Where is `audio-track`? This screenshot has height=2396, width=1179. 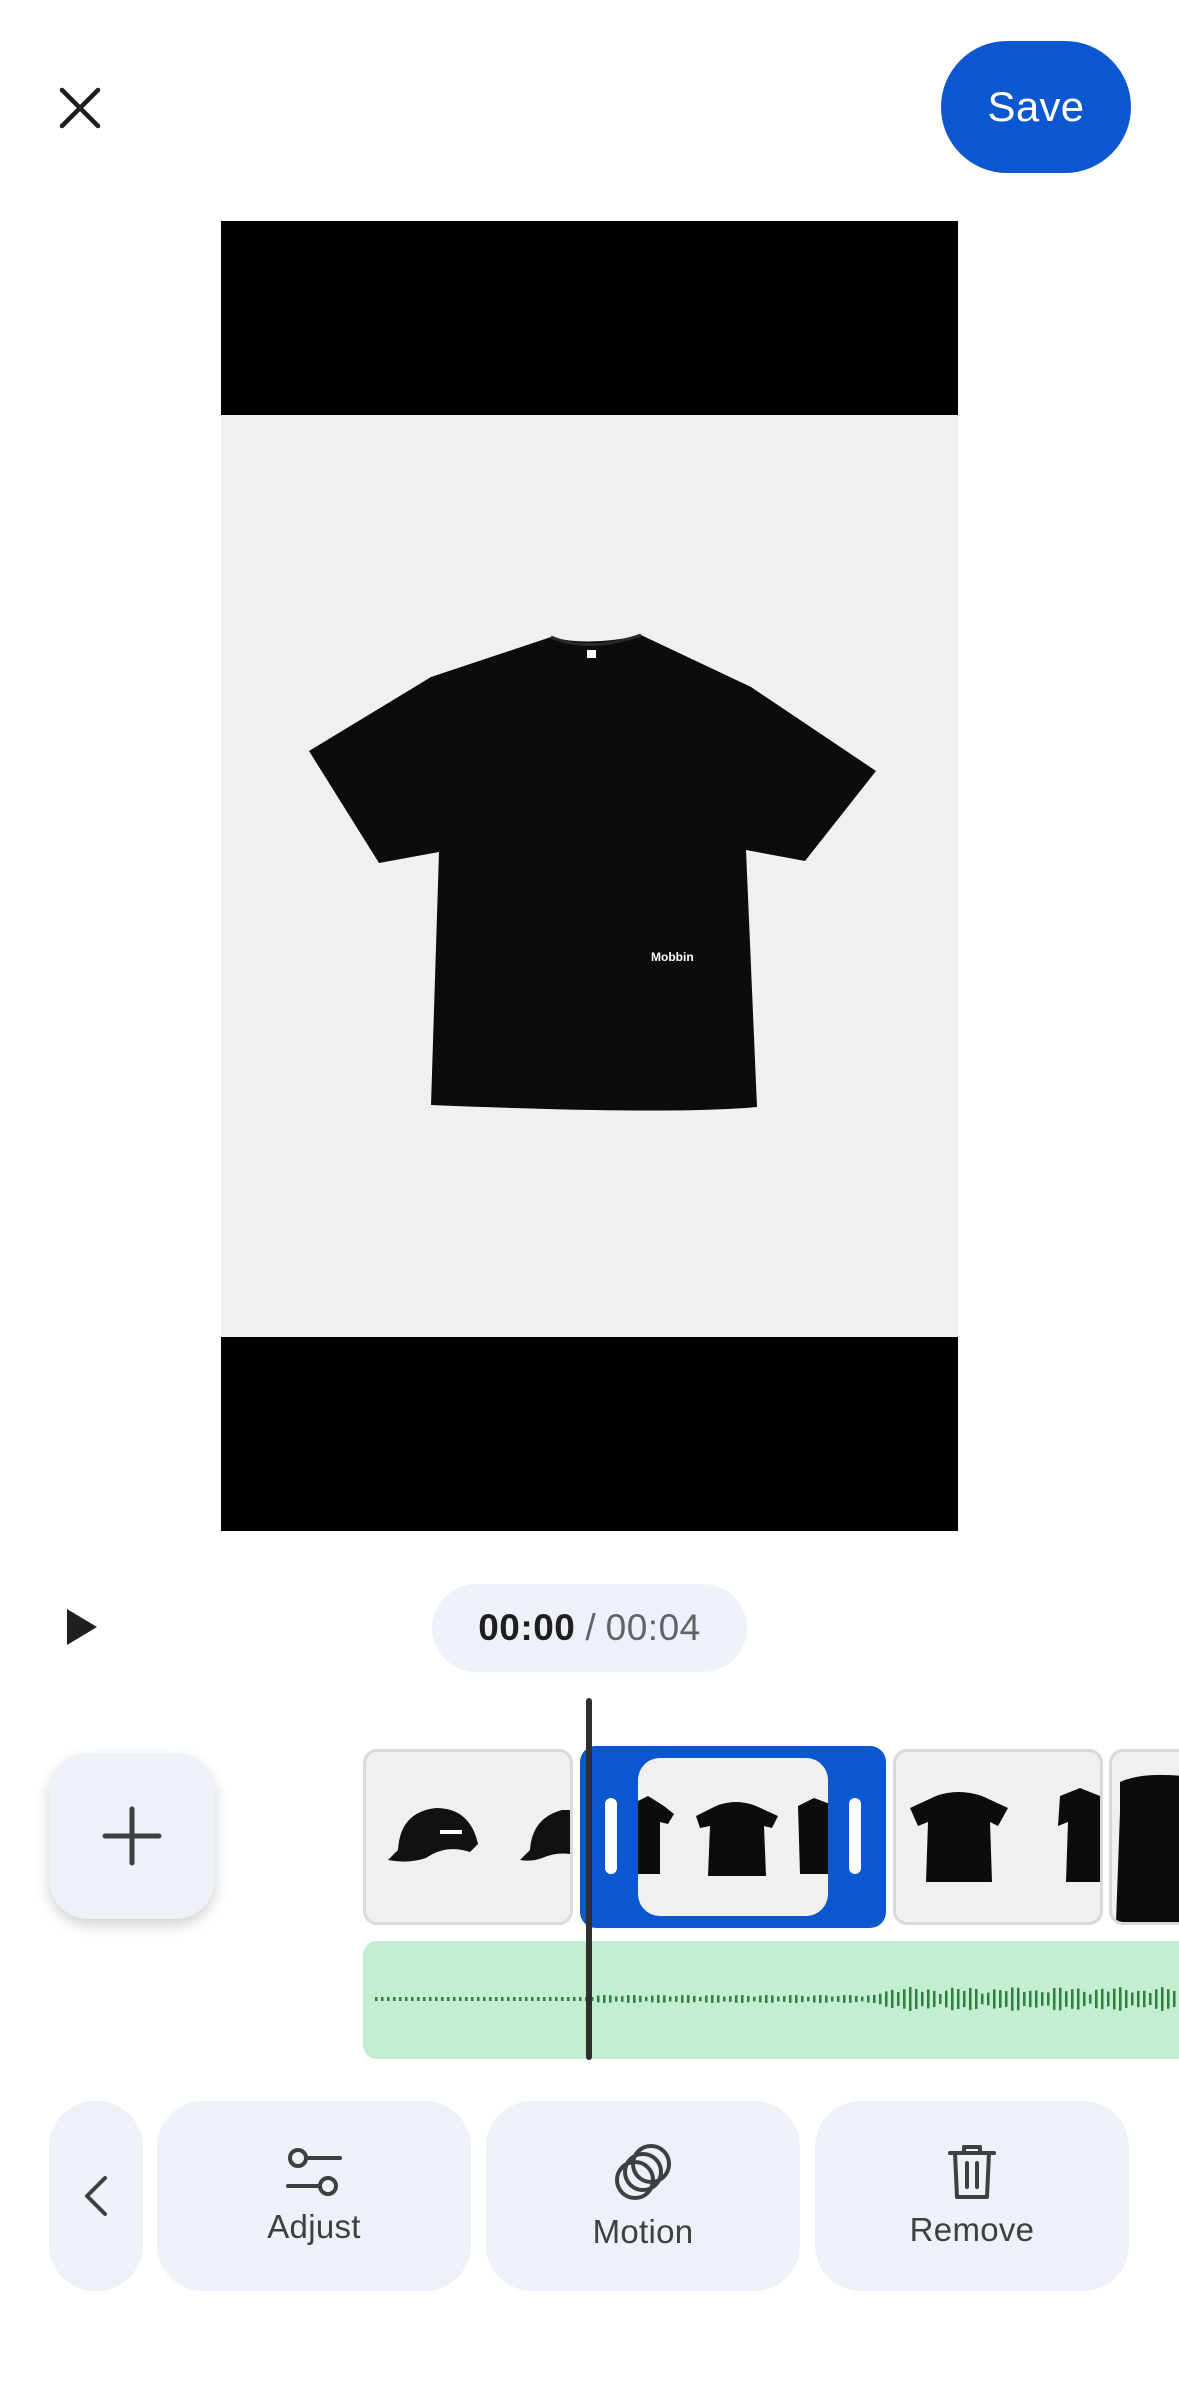 audio-track is located at coordinates (771, 2000).